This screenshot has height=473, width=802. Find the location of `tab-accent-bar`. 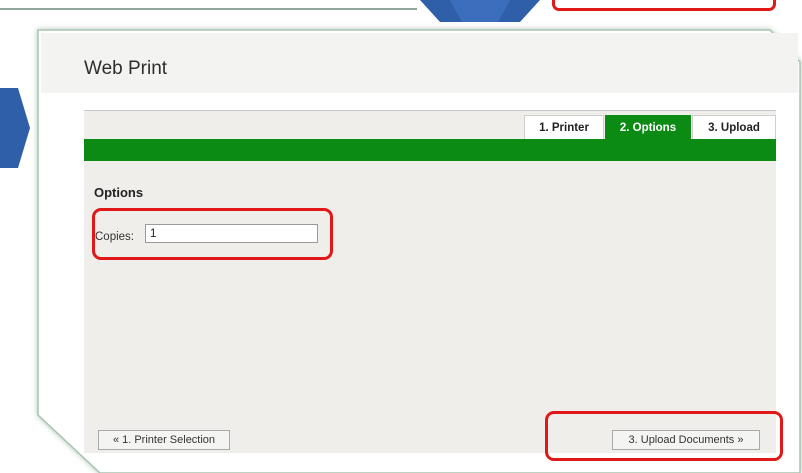

tab-accent-bar is located at coordinates (430, 150).